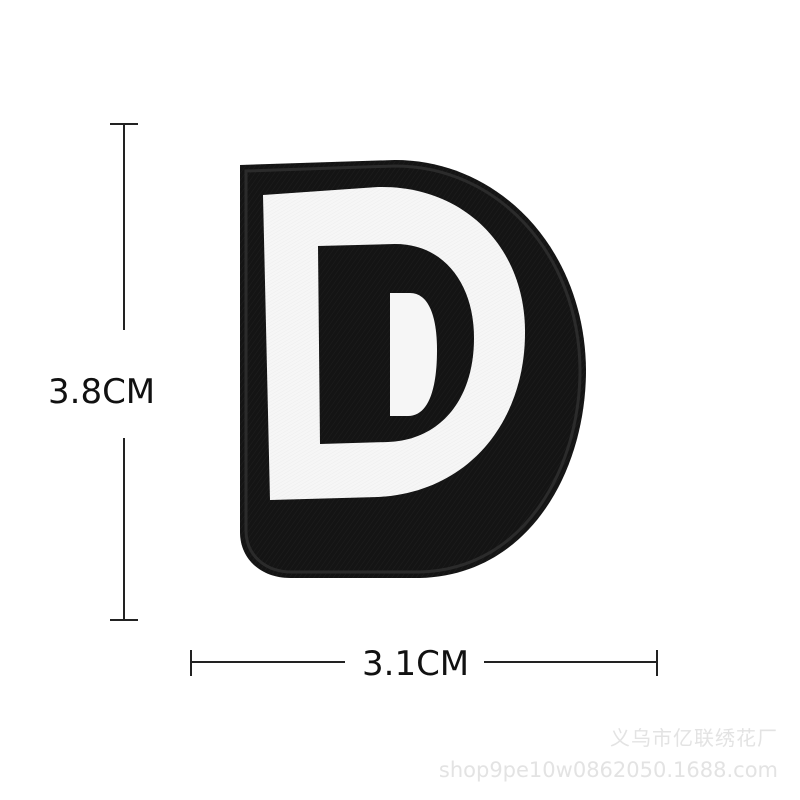 This screenshot has height=800, width=800. Describe the element at coordinates (608, 770) in the screenshot. I see `watermark-shop-url: shop9pe10w0862050.1688.com` at that location.